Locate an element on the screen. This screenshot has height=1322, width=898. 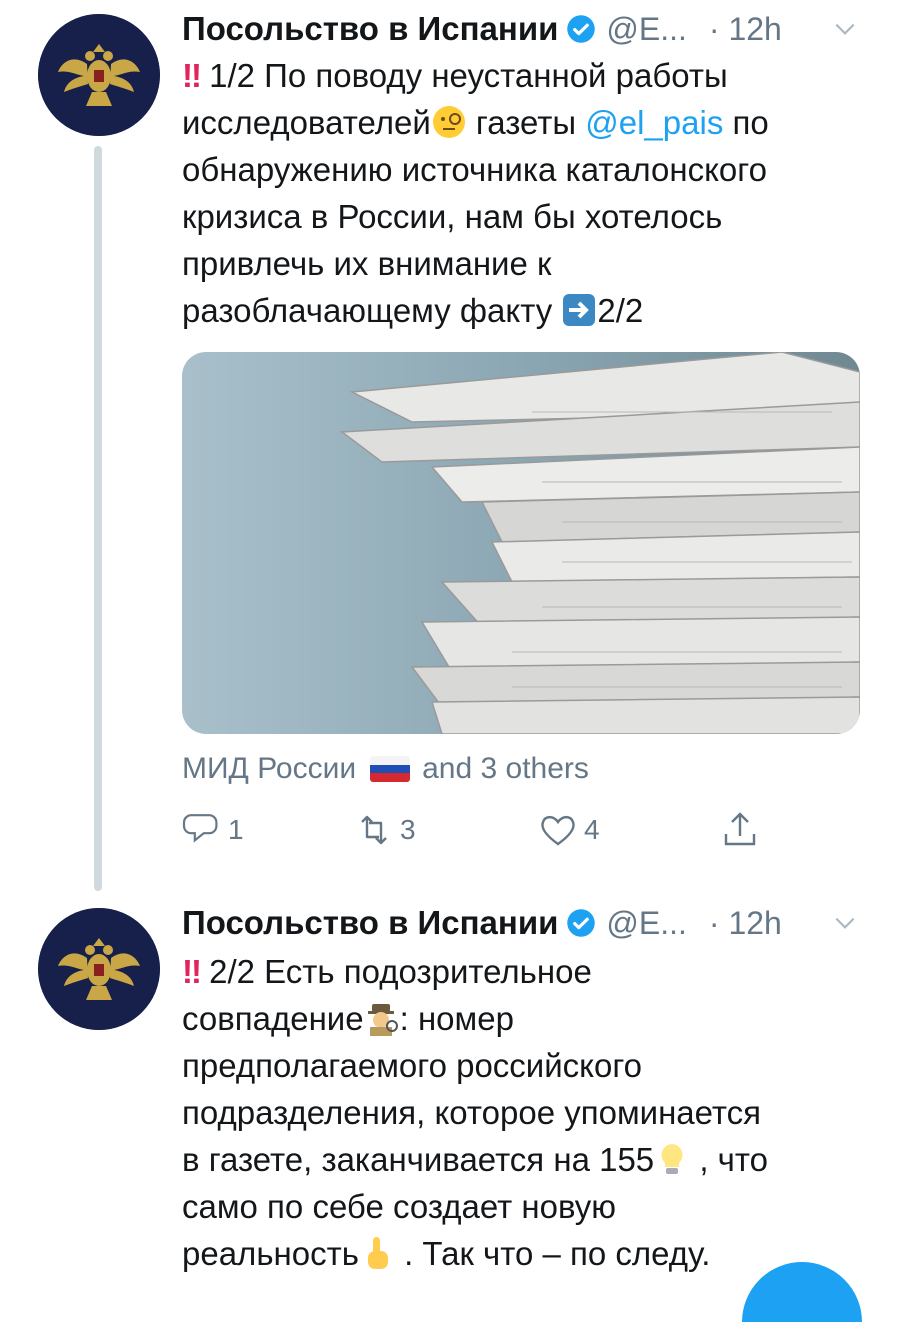
light-bulb-icon is located at coordinates (672, 1159).